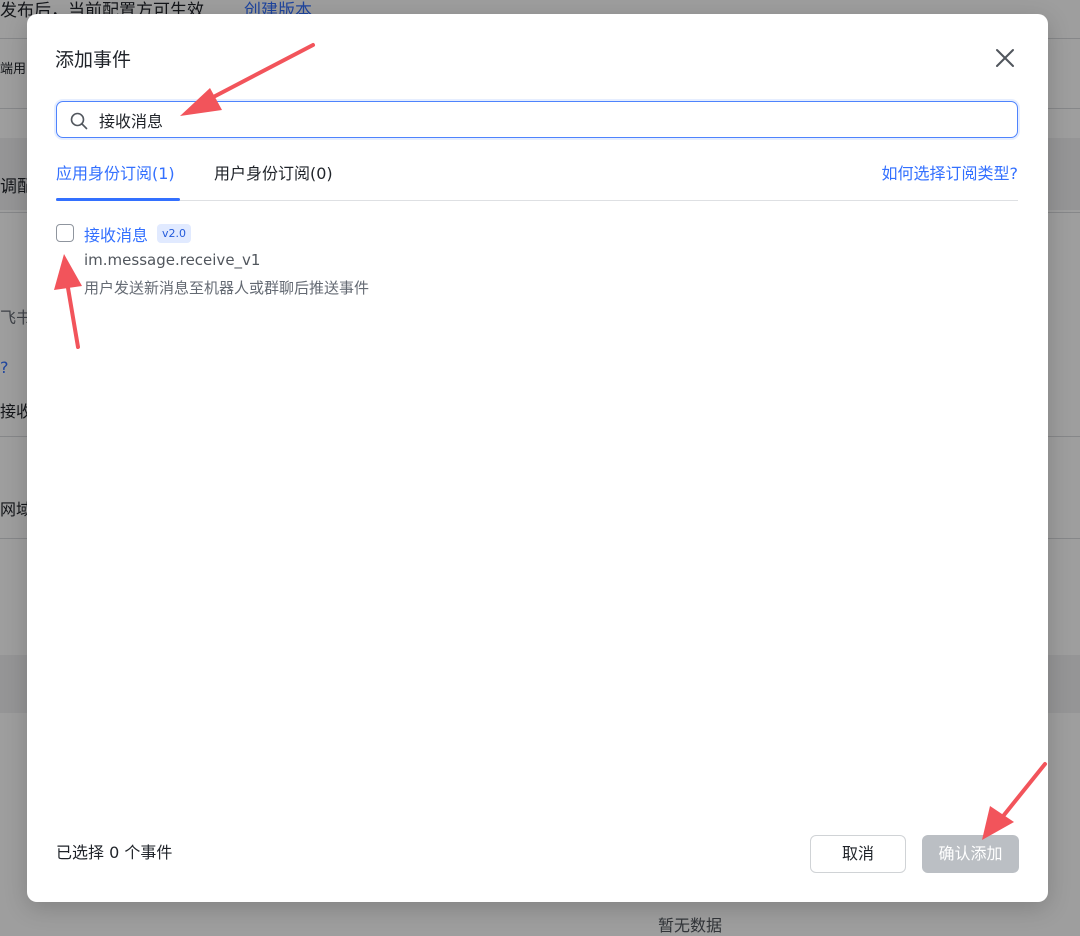  I want to click on cancel-button: 取消, so click(858, 854).